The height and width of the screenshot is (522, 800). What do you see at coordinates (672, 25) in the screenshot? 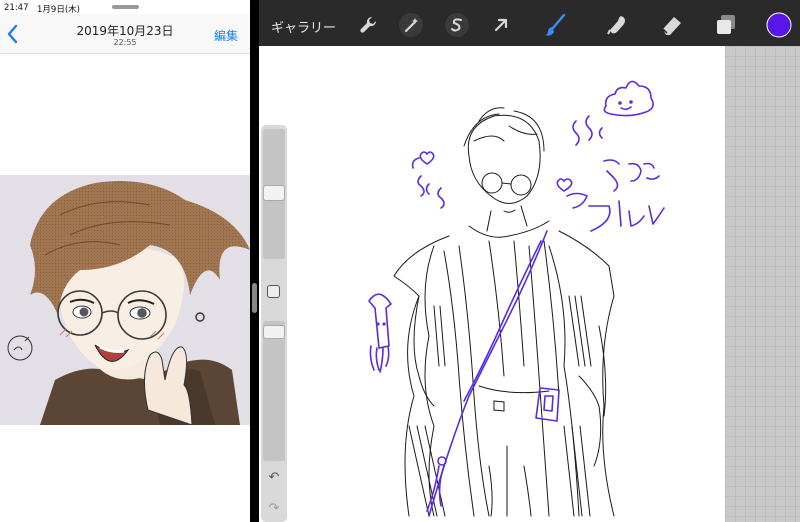
I see `eraser-icon` at bounding box center [672, 25].